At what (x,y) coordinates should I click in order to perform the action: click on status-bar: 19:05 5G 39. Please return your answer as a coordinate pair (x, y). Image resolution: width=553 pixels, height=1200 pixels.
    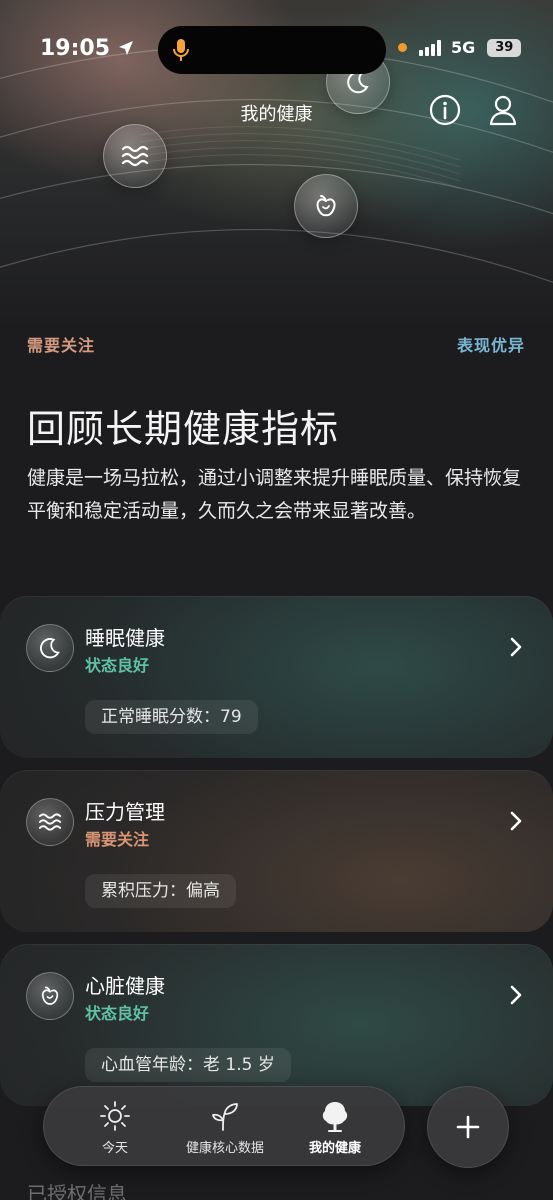
    Looking at the image, I should click on (276, 50).